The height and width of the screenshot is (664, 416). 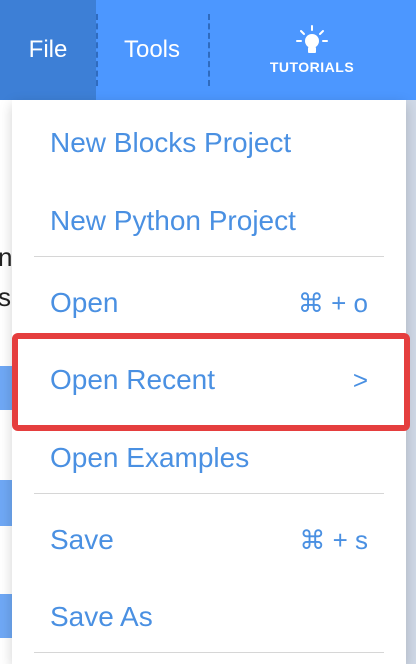 What do you see at coordinates (209, 303) in the screenshot?
I see `menu-item-open: Open ⌘ + o` at bounding box center [209, 303].